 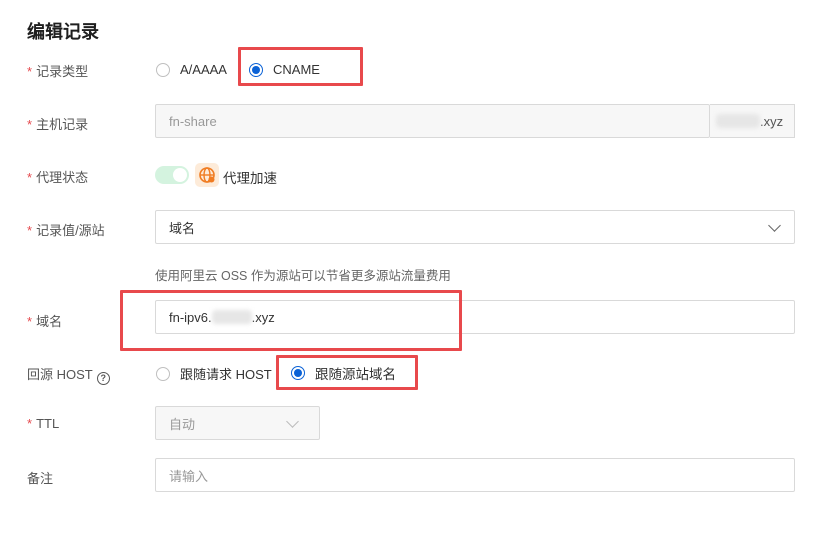 I want to click on proxy-status-text: 代理加速, so click(x=250, y=178).